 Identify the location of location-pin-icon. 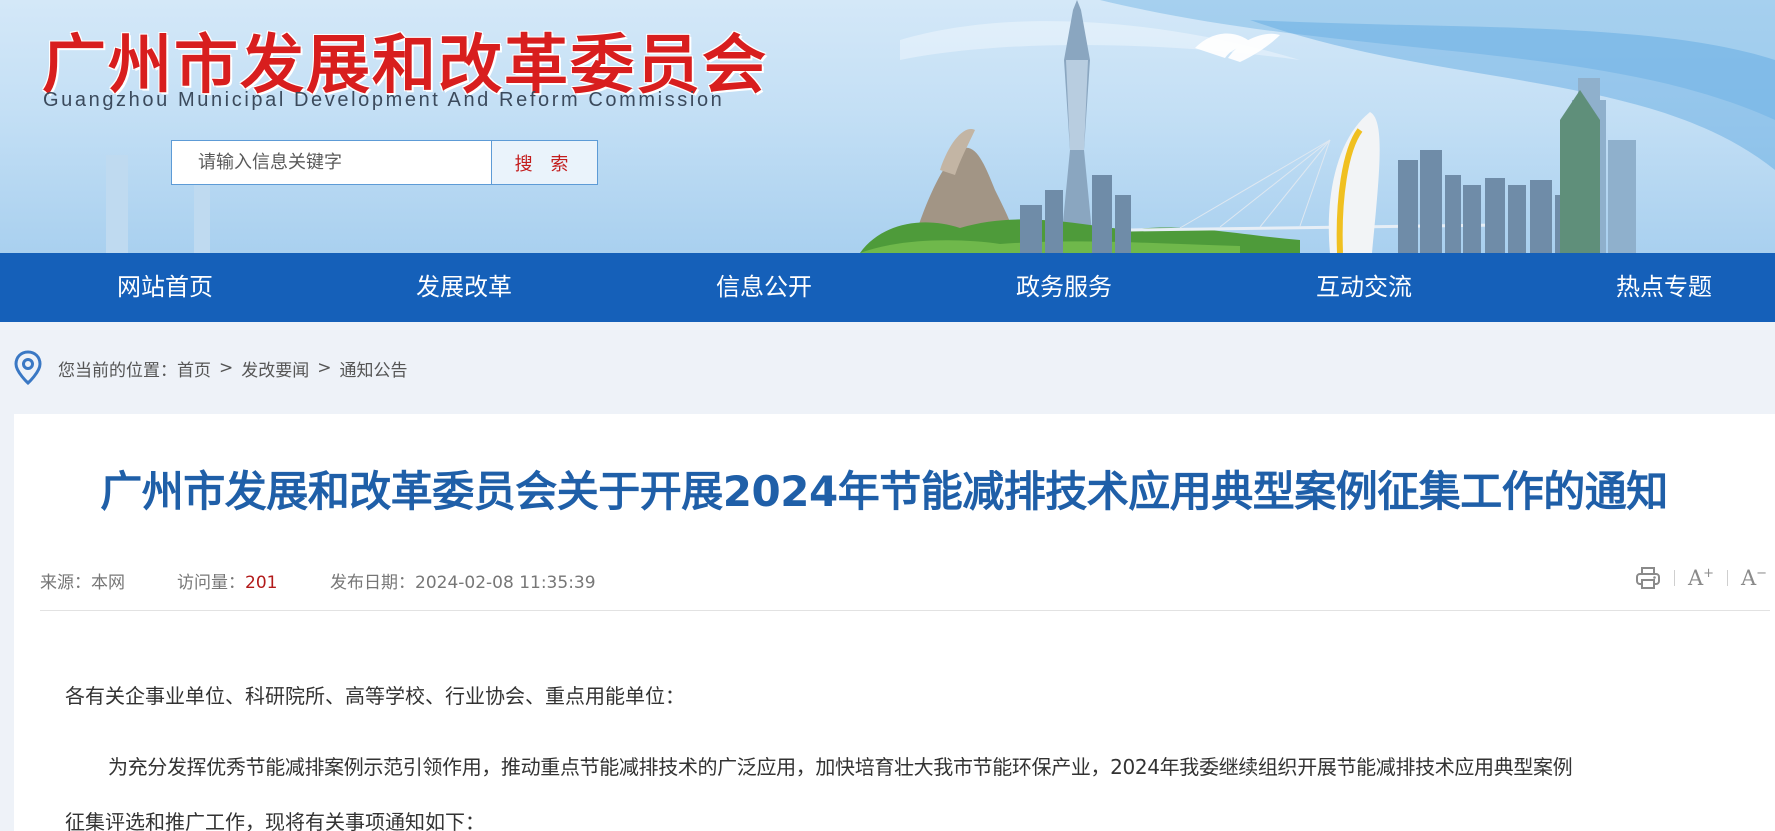
(28, 368).